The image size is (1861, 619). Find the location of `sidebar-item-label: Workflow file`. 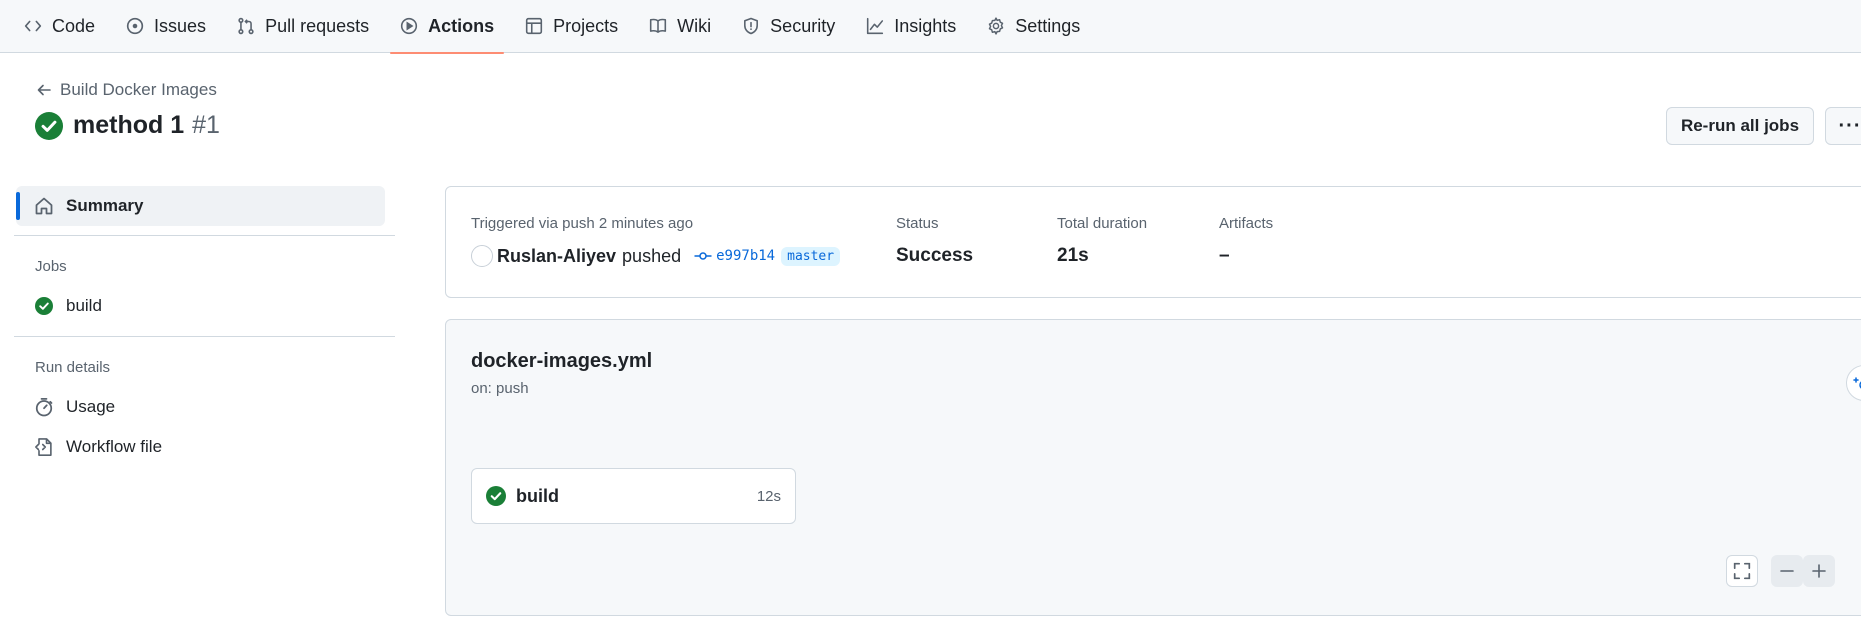

sidebar-item-label: Workflow file is located at coordinates (114, 446).